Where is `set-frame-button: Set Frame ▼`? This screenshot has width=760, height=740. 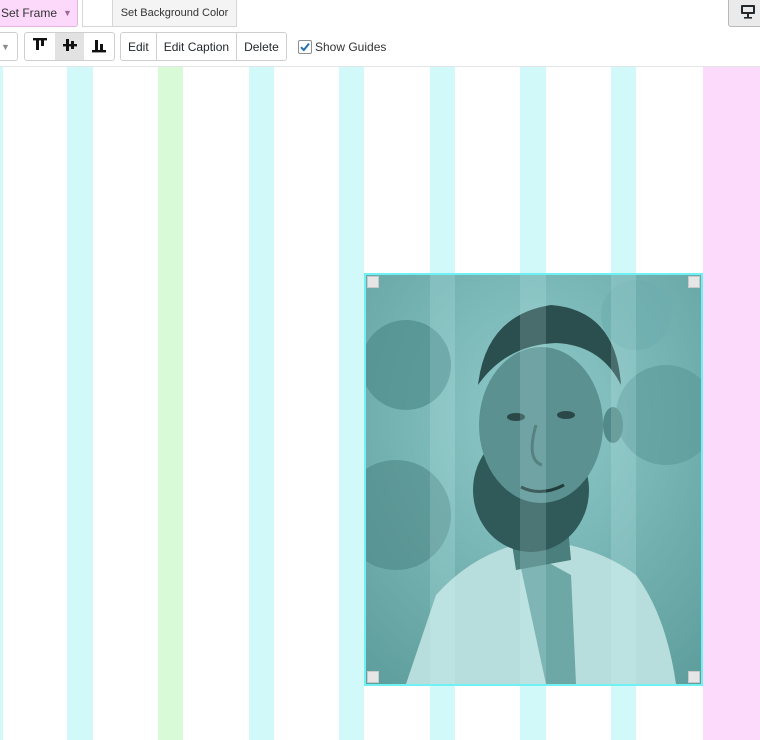 set-frame-button: Set Frame ▼ is located at coordinates (39, 13).